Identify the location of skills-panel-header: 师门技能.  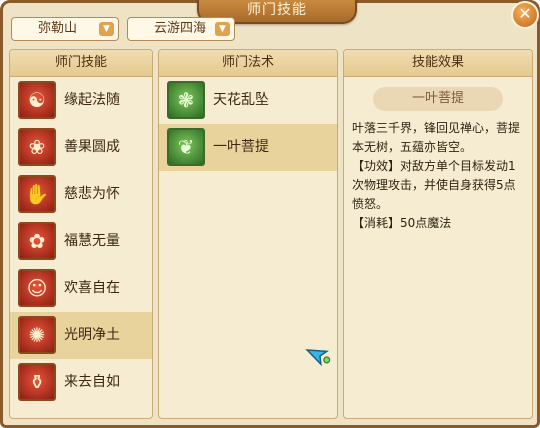
(81, 63).